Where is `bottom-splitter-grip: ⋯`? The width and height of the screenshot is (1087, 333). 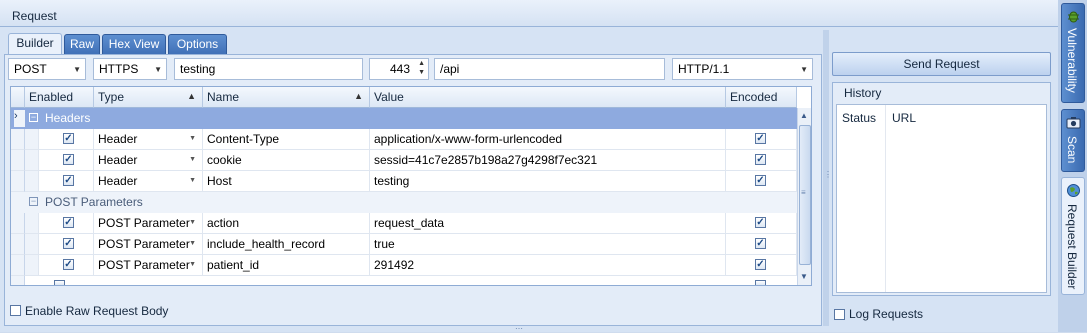
bottom-splitter-grip: ⋯ is located at coordinates (527, 329).